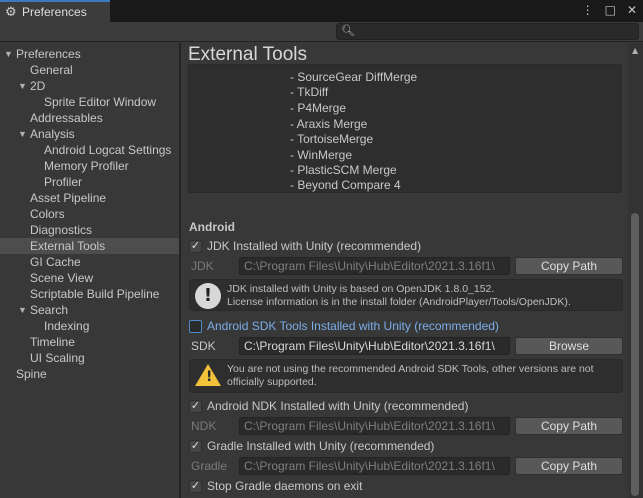 The height and width of the screenshot is (498, 643). What do you see at coordinates (95, 294) in the screenshot?
I see `sidebar-item-label: Scriptable Build Pipeline` at bounding box center [95, 294].